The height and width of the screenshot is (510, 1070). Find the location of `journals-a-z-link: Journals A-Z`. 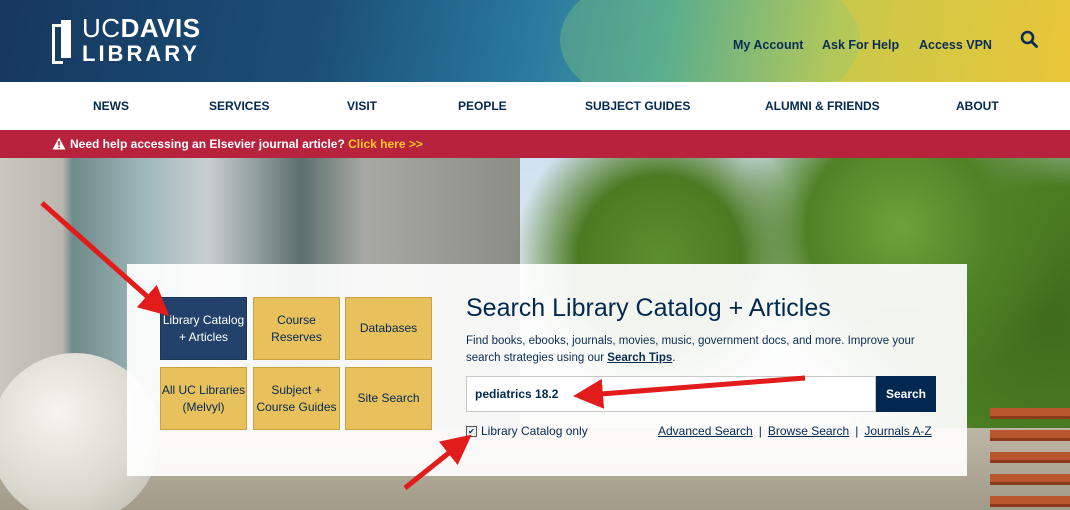

journals-a-z-link: Journals A-Z is located at coordinates (897, 431).